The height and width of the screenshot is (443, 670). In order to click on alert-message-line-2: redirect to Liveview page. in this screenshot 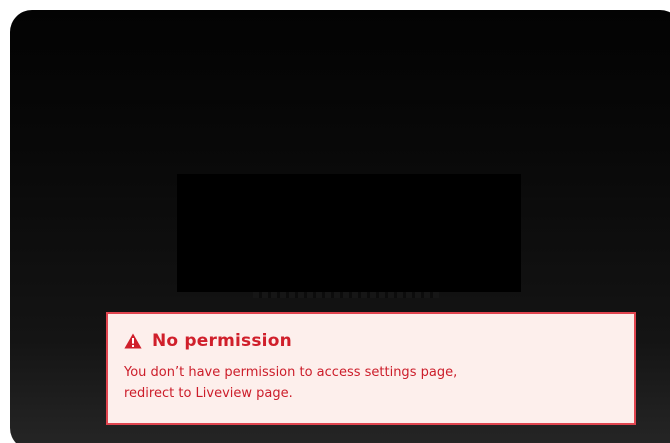, I will do `click(208, 393)`.